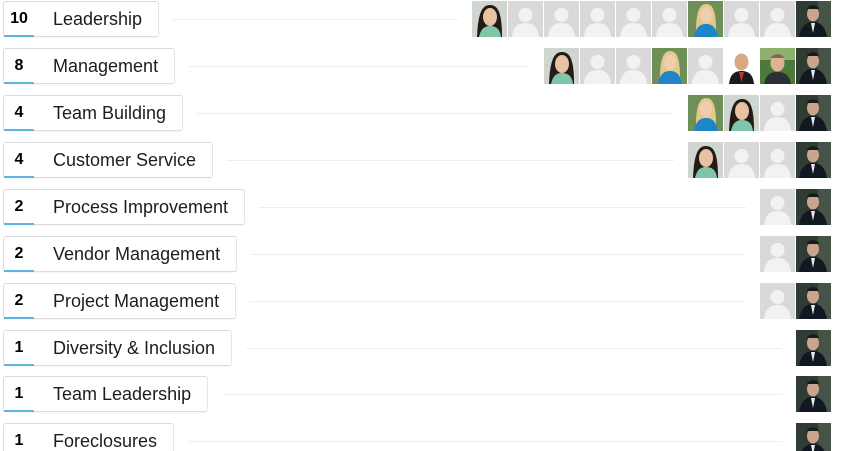  Describe the element at coordinates (422, 209) in the screenshot. I see `skill-row: 2 Process Improvement` at that location.